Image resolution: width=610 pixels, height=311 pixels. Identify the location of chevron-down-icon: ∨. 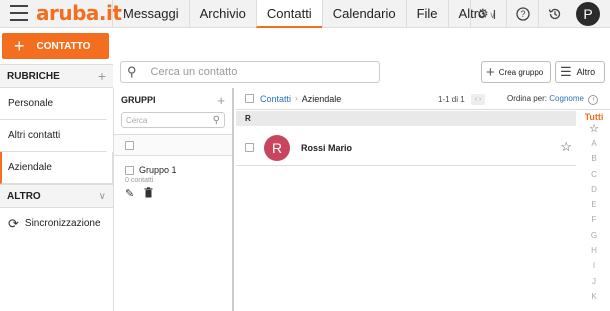
(102, 196).